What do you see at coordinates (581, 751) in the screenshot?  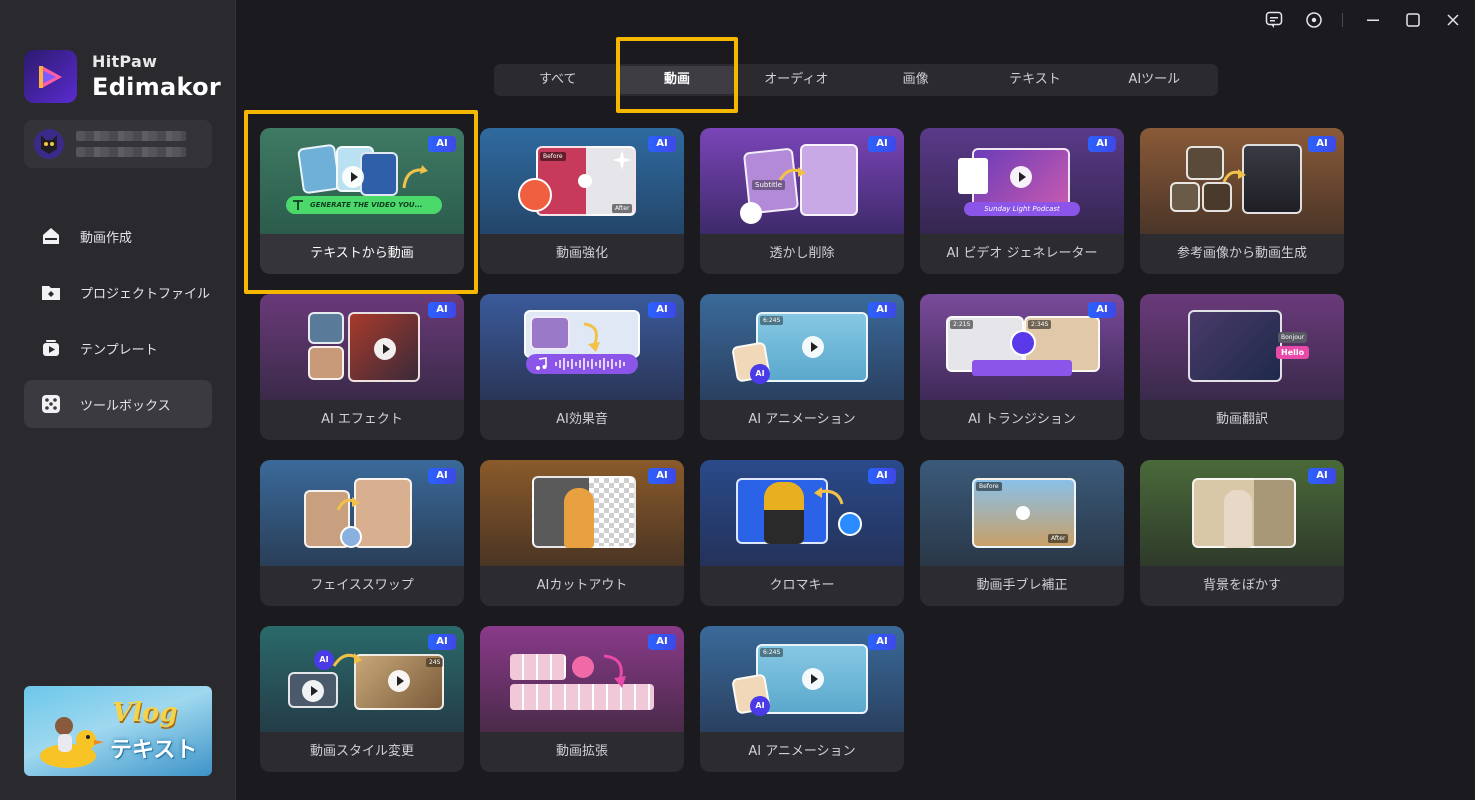 I see `tool-label: 動画拡張` at bounding box center [581, 751].